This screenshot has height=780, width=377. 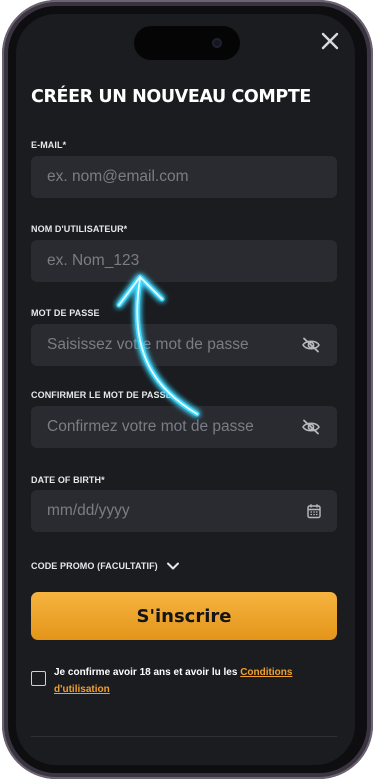 What do you see at coordinates (88, 510) in the screenshot?
I see `dob-placeholder: mm/dd/yyyy` at bounding box center [88, 510].